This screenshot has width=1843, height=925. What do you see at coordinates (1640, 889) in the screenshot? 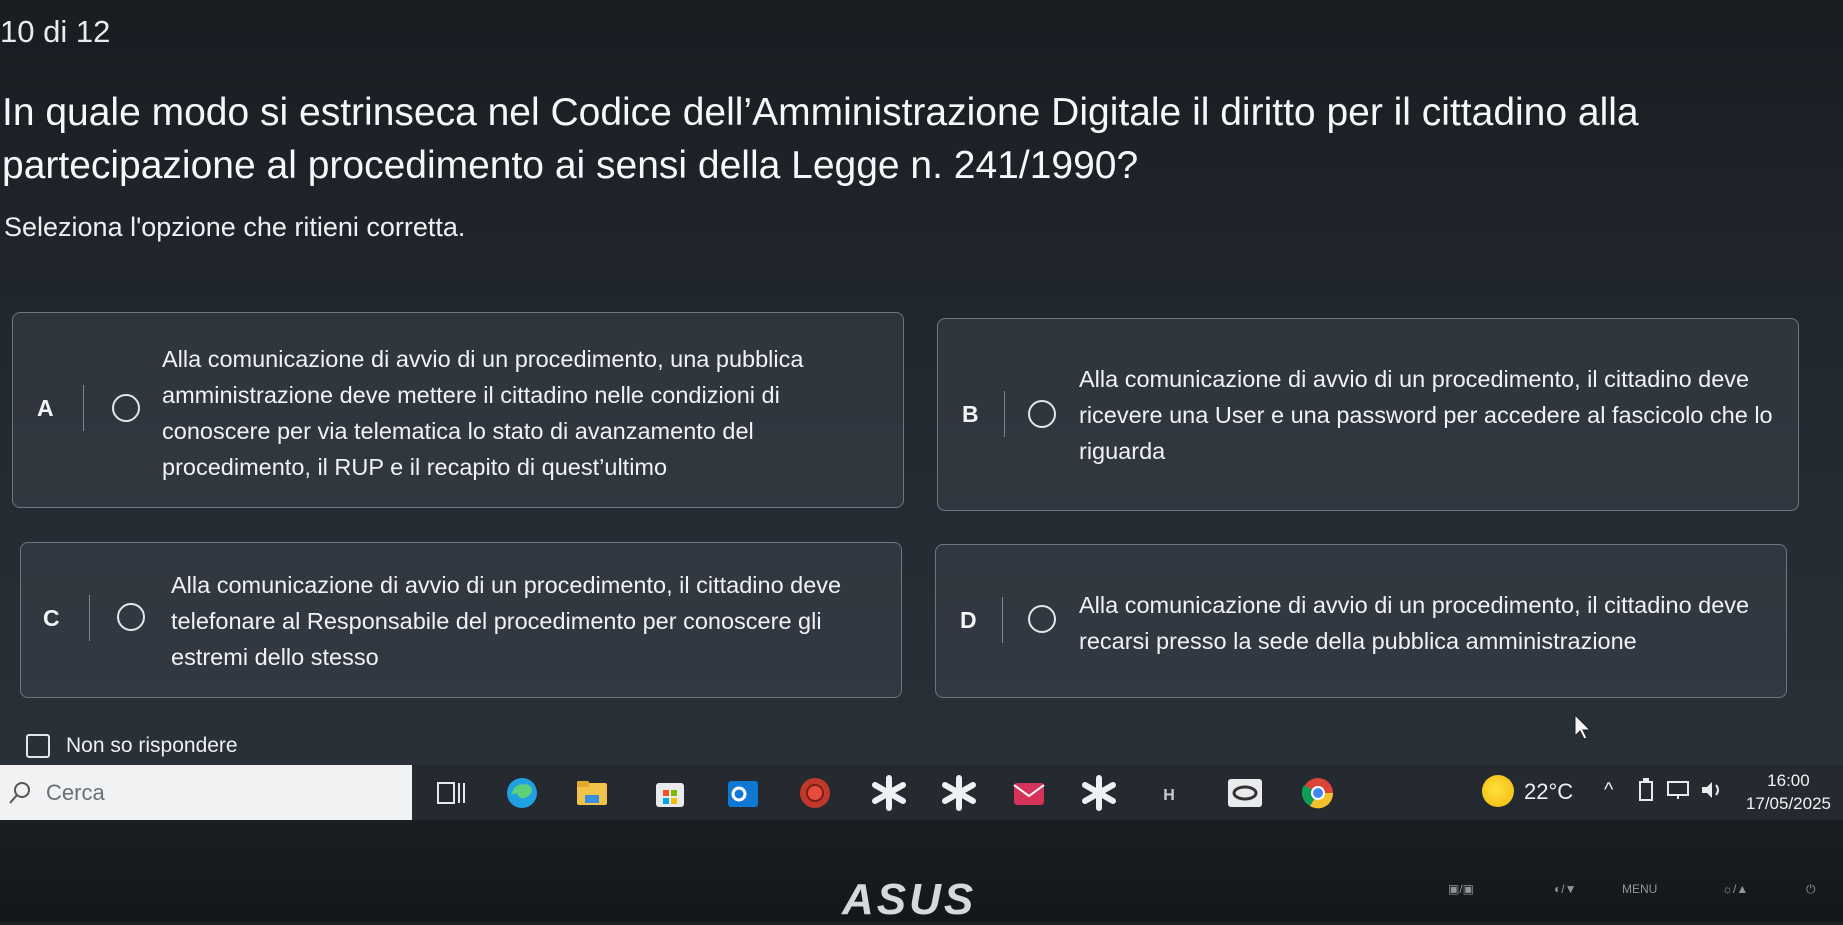
I see `bezel-menu-label: MENU` at bounding box center [1640, 889].